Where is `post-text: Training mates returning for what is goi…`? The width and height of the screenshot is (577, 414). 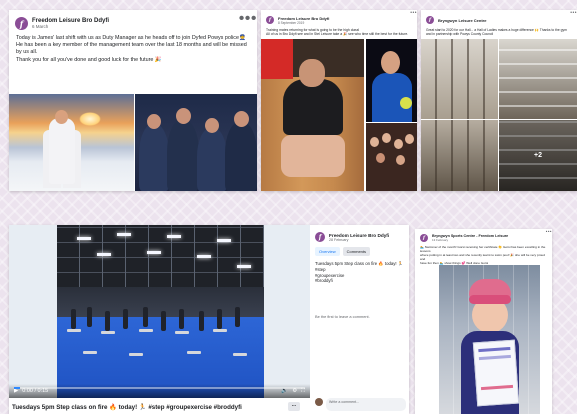
post-text: Training mates returning for what is goi… is located at coordinates (339, 31).